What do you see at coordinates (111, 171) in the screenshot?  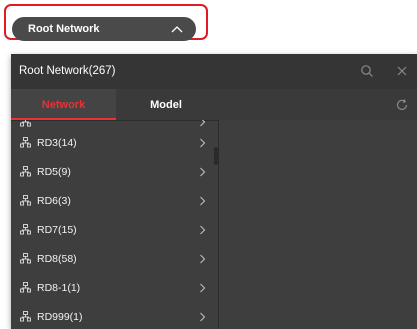 I see `list-item-rd5: RD5(9)` at bounding box center [111, 171].